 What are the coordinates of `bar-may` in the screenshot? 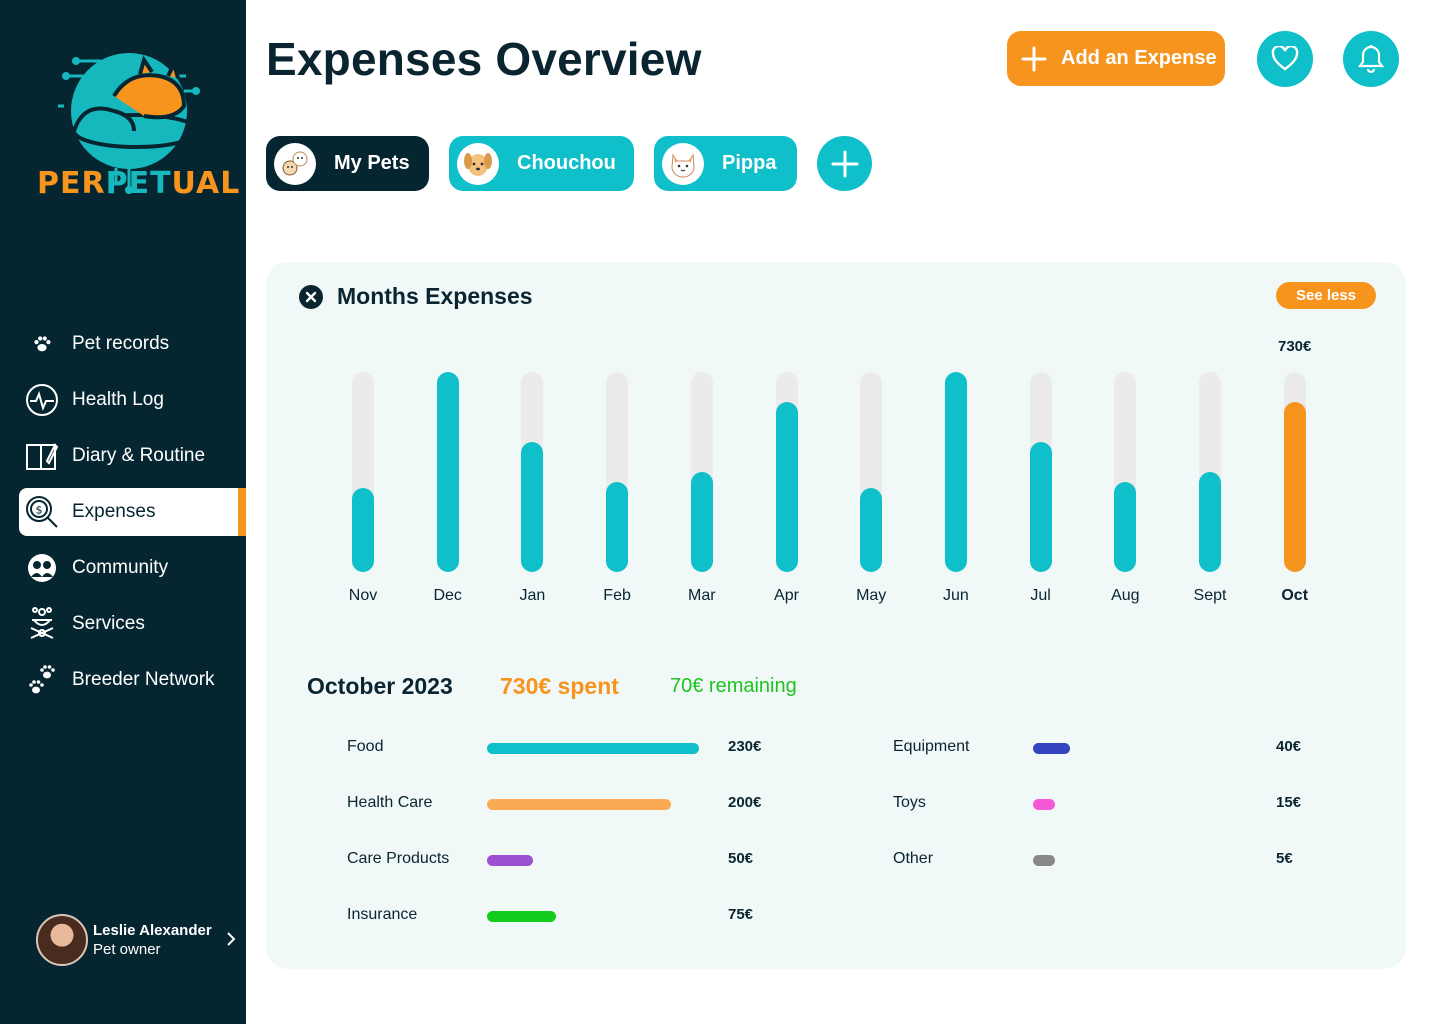 It's located at (871, 472).